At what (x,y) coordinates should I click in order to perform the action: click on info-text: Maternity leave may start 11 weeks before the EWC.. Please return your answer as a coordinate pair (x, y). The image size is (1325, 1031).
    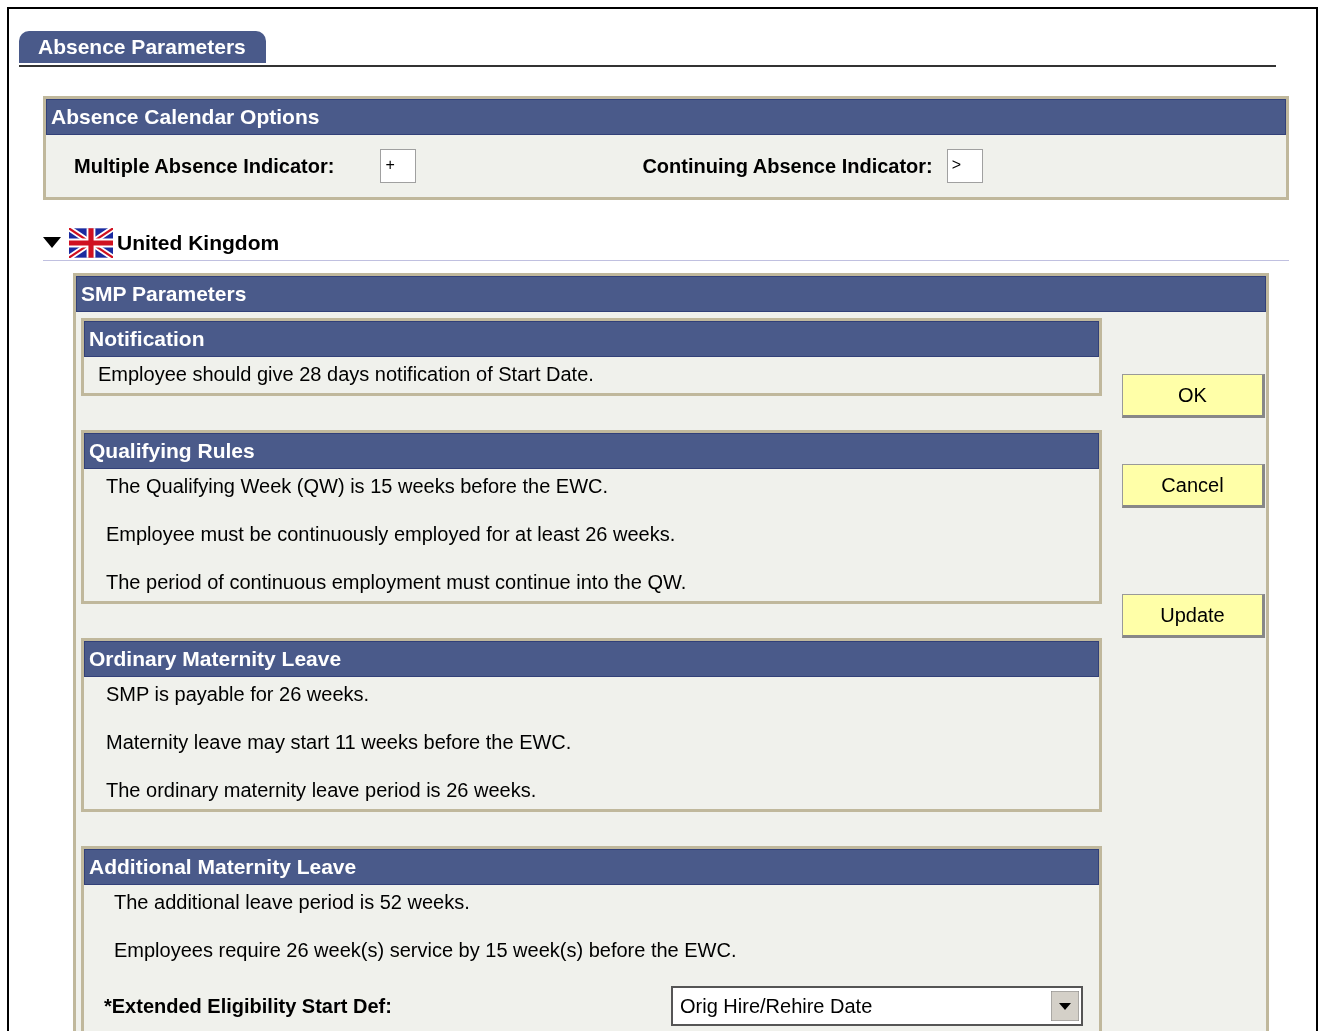
    Looking at the image, I should click on (339, 742).